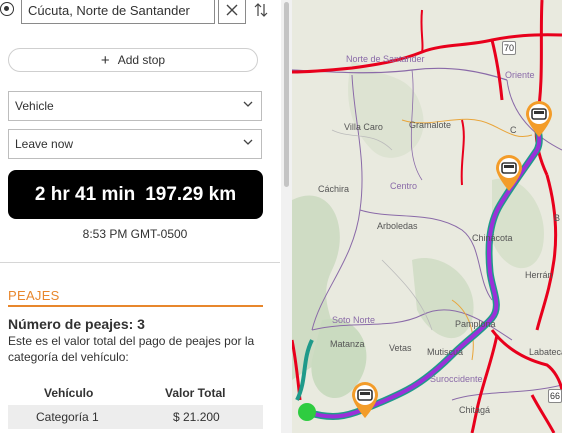 This screenshot has width=562, height=433. I want to click on map-label-labateca: Labateca, so click(545, 352).